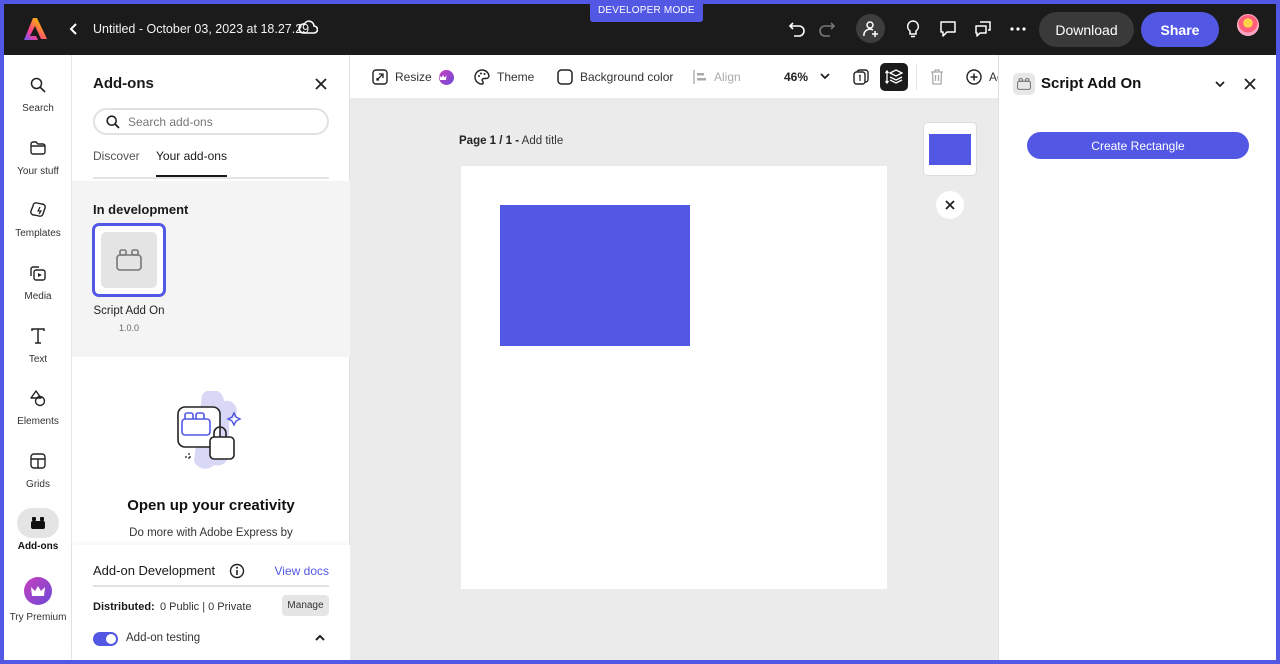  Describe the element at coordinates (123, 83) in the screenshot. I see `panel-title: Add-ons` at that location.